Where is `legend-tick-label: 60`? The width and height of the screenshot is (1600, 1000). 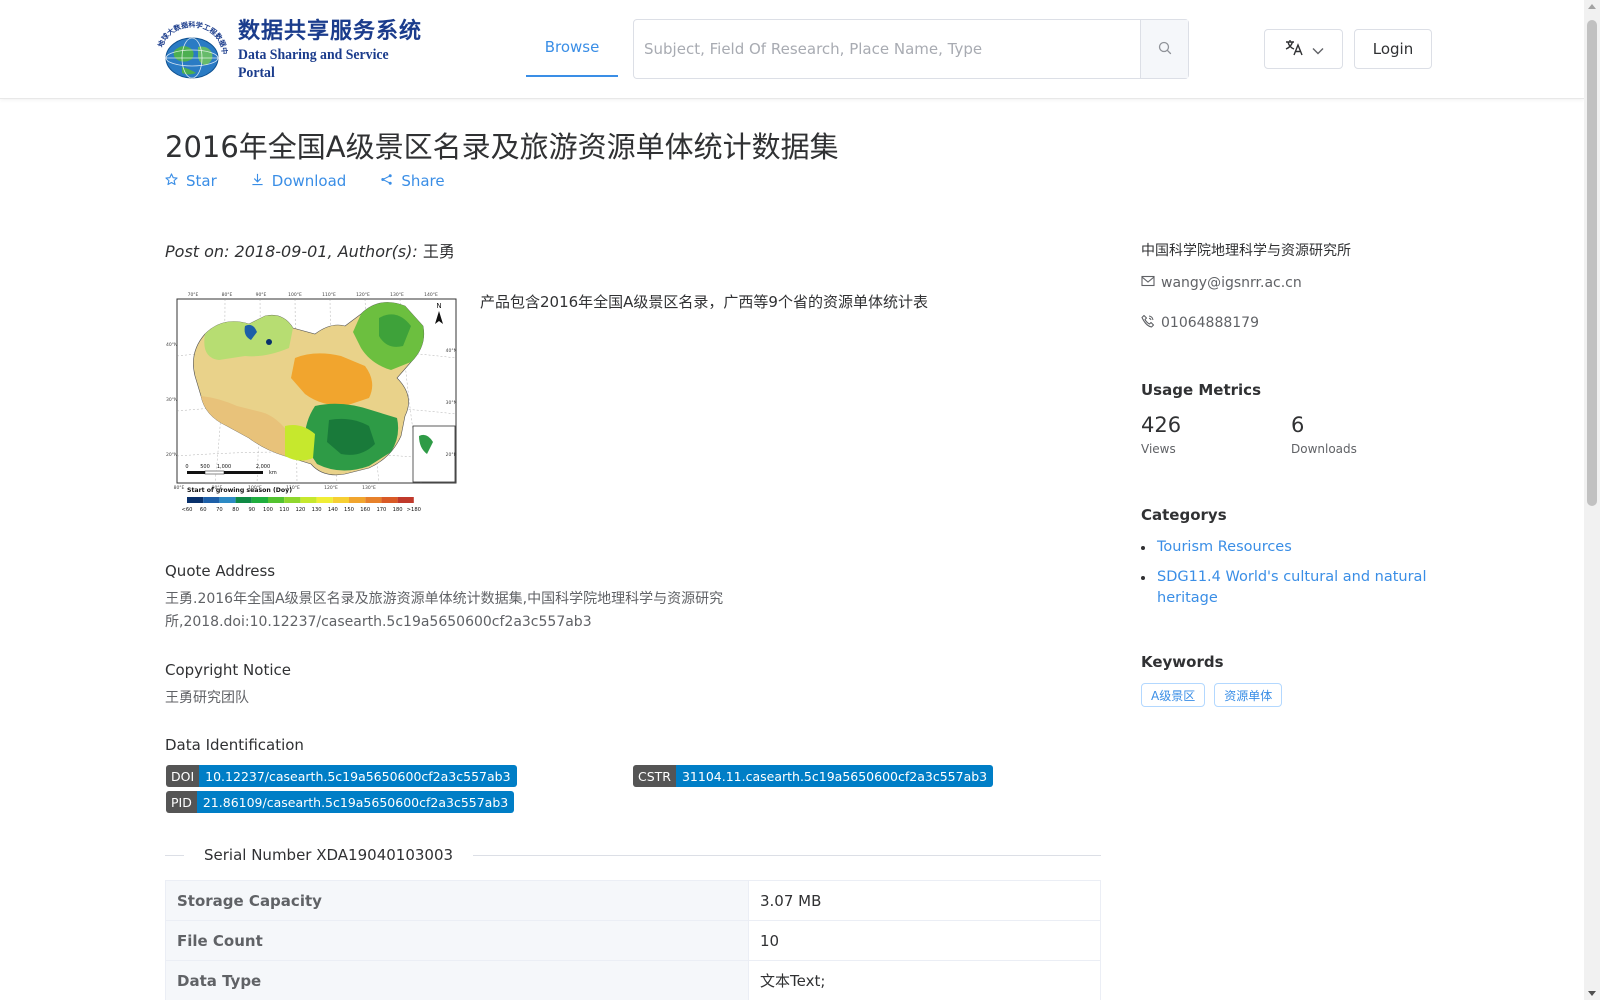
legend-tick-label: 60 is located at coordinates (203, 510).